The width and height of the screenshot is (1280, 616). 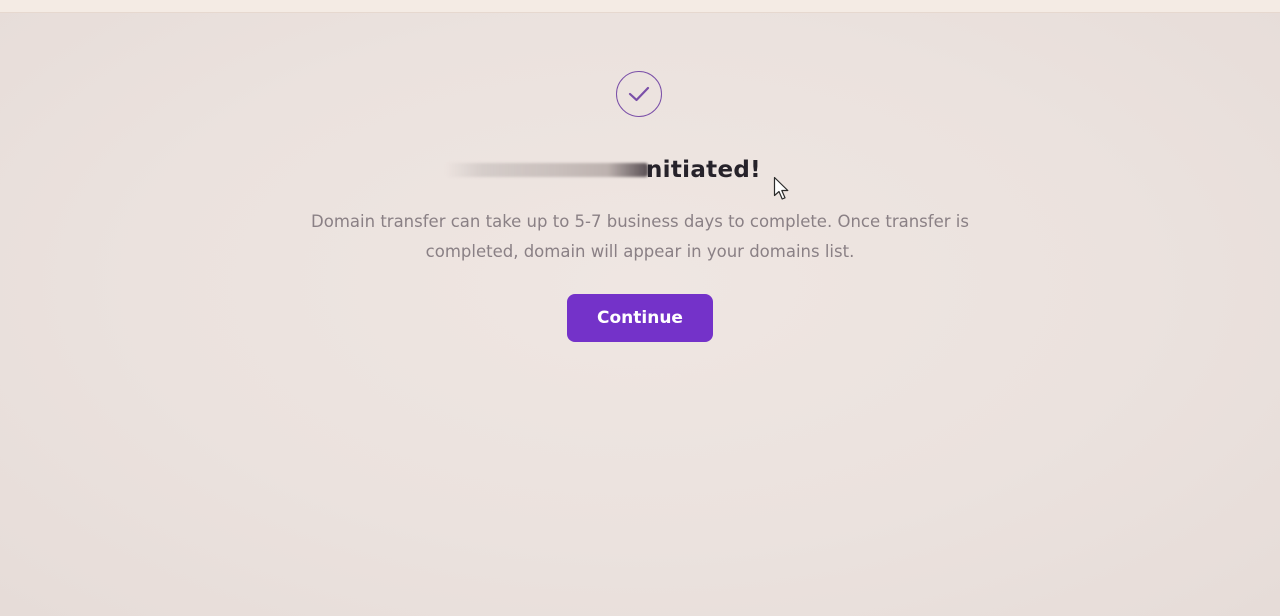 I want to click on checkmark-icon, so click(x=639, y=94).